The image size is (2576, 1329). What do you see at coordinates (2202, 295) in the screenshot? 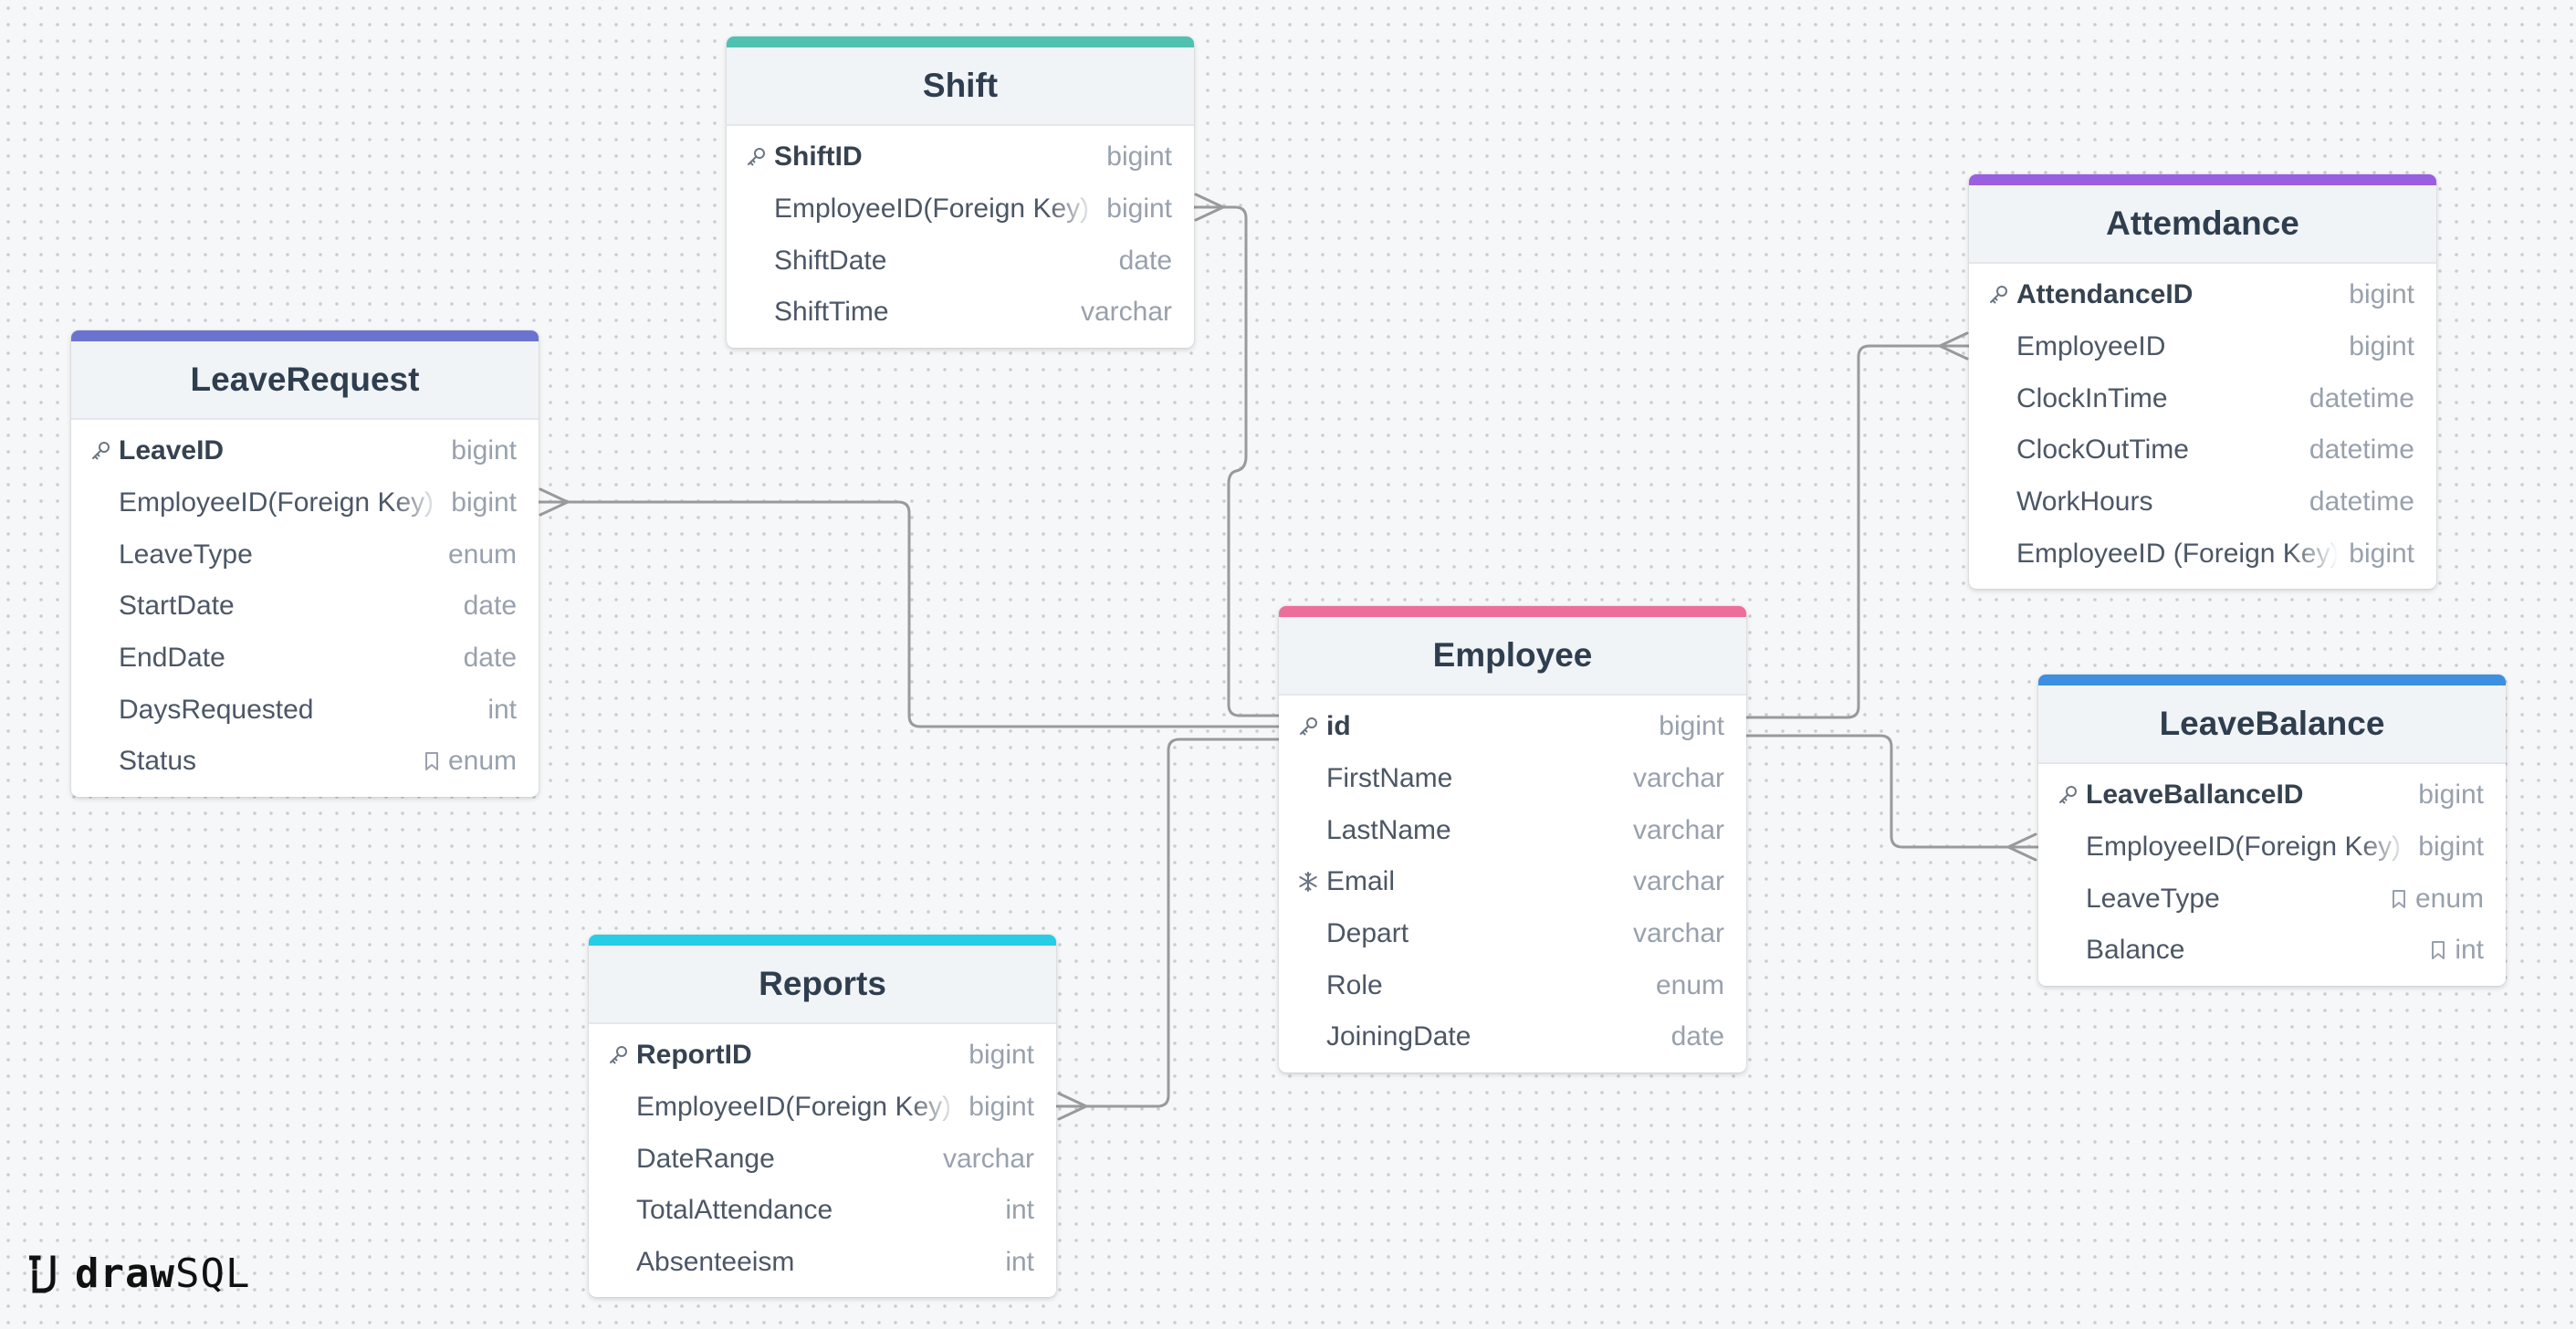
I see `column-row: AttendanceID bigint` at bounding box center [2202, 295].